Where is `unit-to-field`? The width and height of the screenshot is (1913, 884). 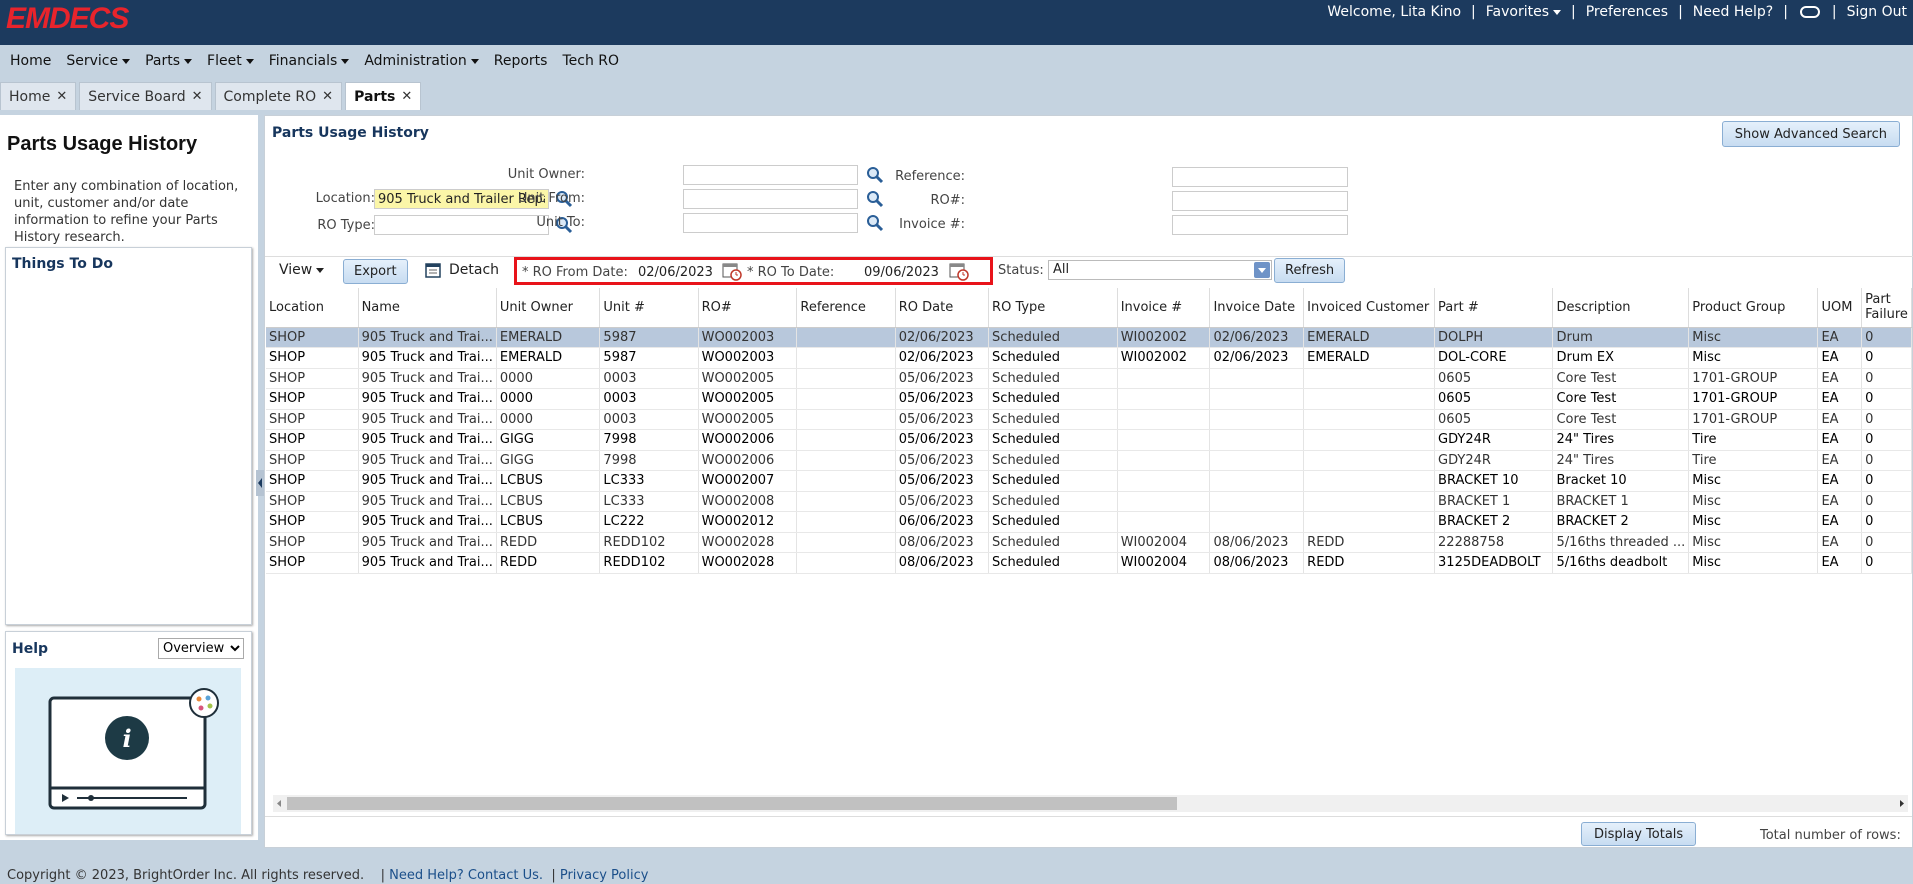
unit-to-field is located at coordinates (770, 223).